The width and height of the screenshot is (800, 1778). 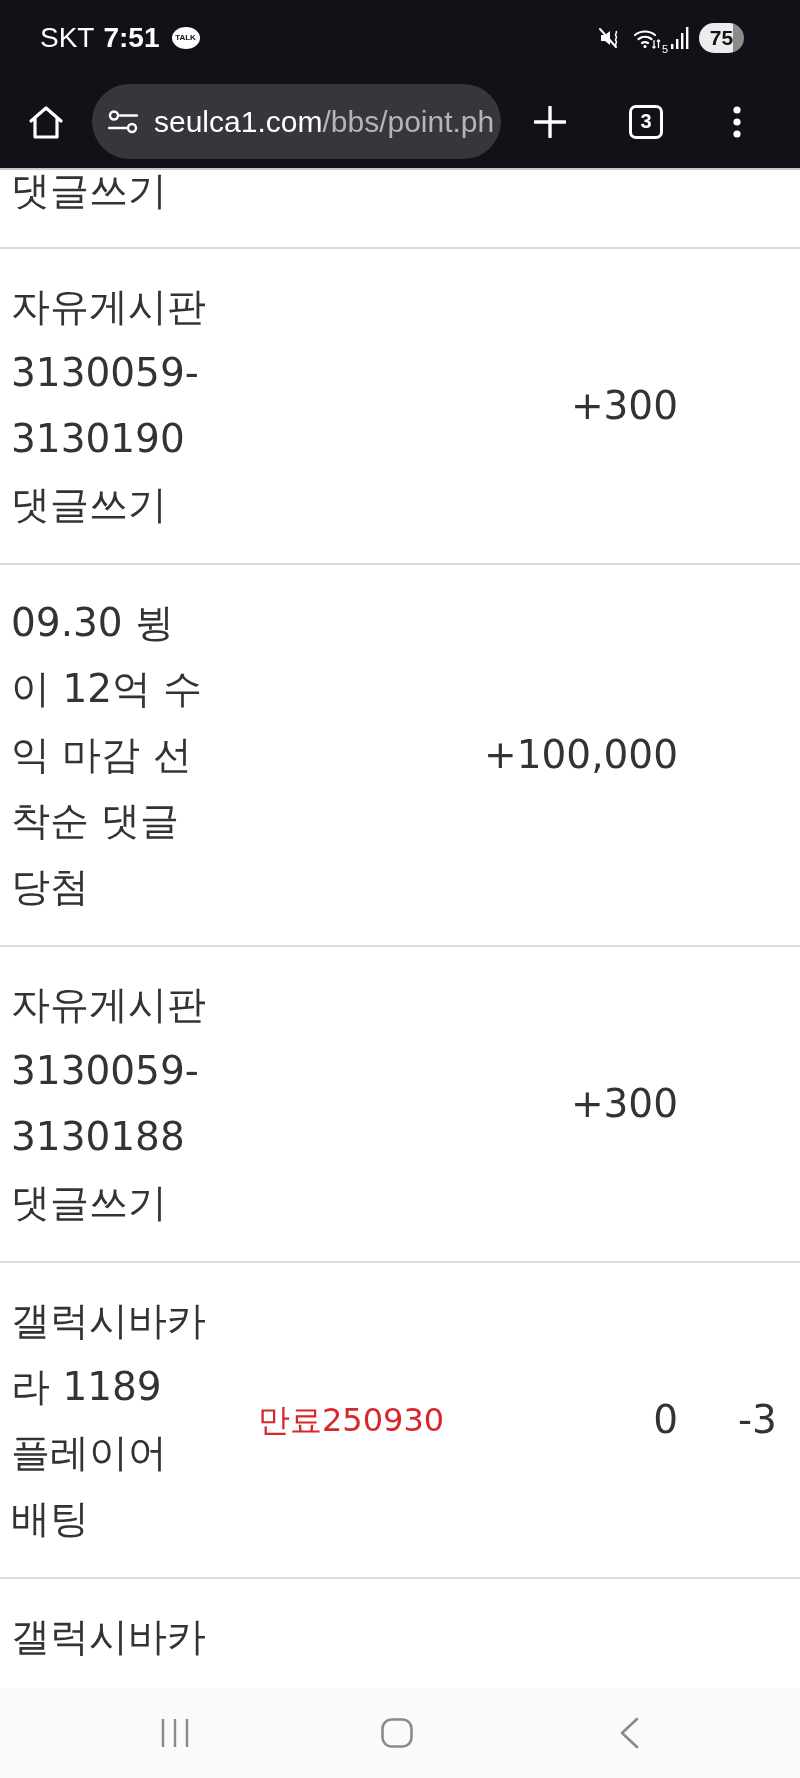 I want to click on more-options-button, so click(x=737, y=121).